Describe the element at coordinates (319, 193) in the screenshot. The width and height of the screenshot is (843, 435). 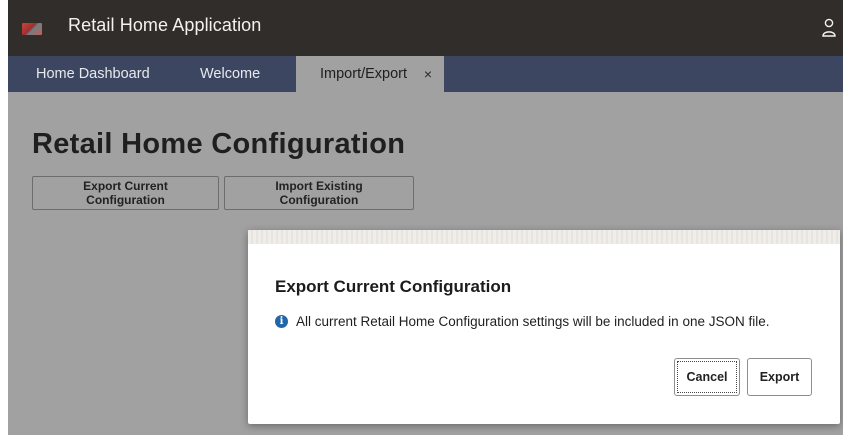
I see `import-existing-configuration-button: Import Existing Configuration` at that location.